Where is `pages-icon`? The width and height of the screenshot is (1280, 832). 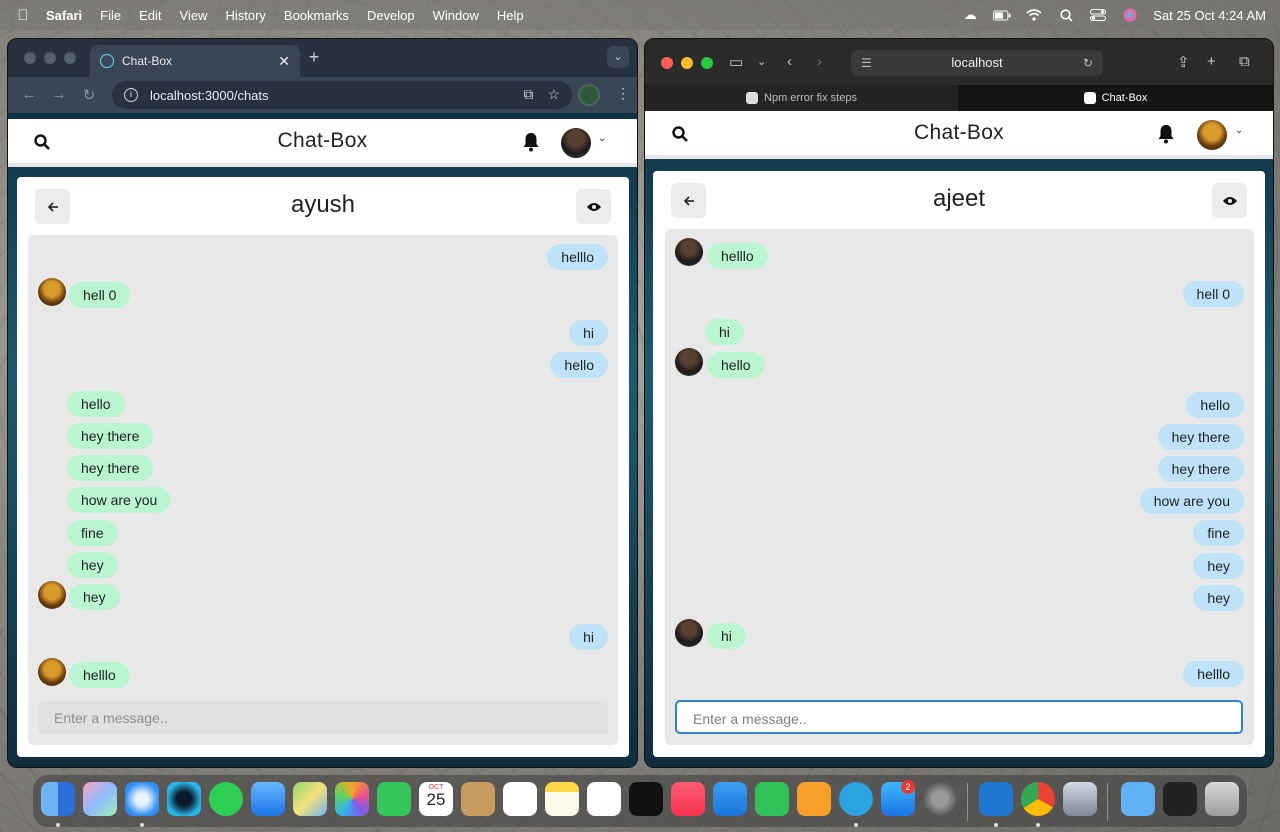
pages-icon is located at coordinates (814, 799).